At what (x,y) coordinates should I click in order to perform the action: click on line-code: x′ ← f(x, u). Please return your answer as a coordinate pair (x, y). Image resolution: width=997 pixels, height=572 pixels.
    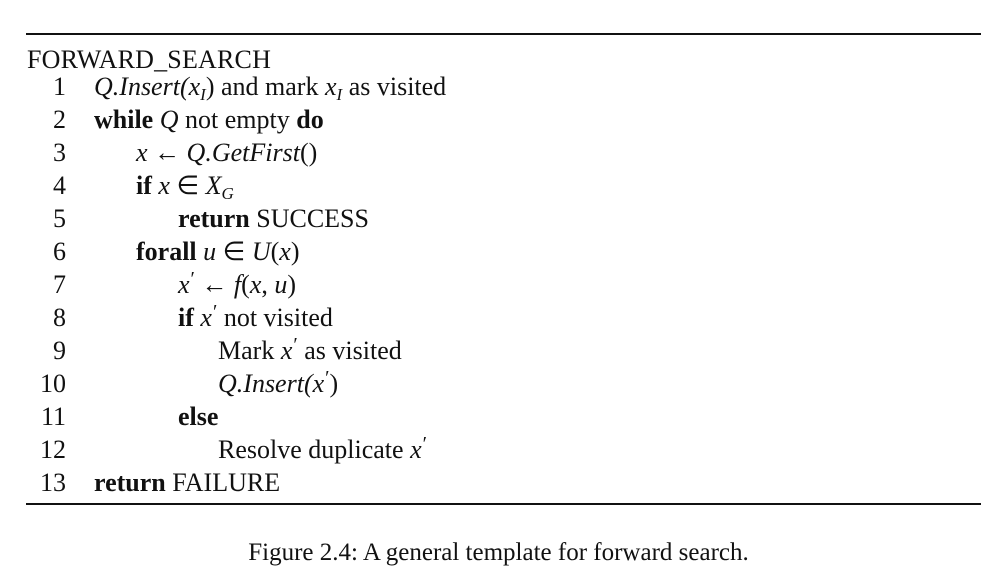
    Looking at the image, I should click on (237, 283).